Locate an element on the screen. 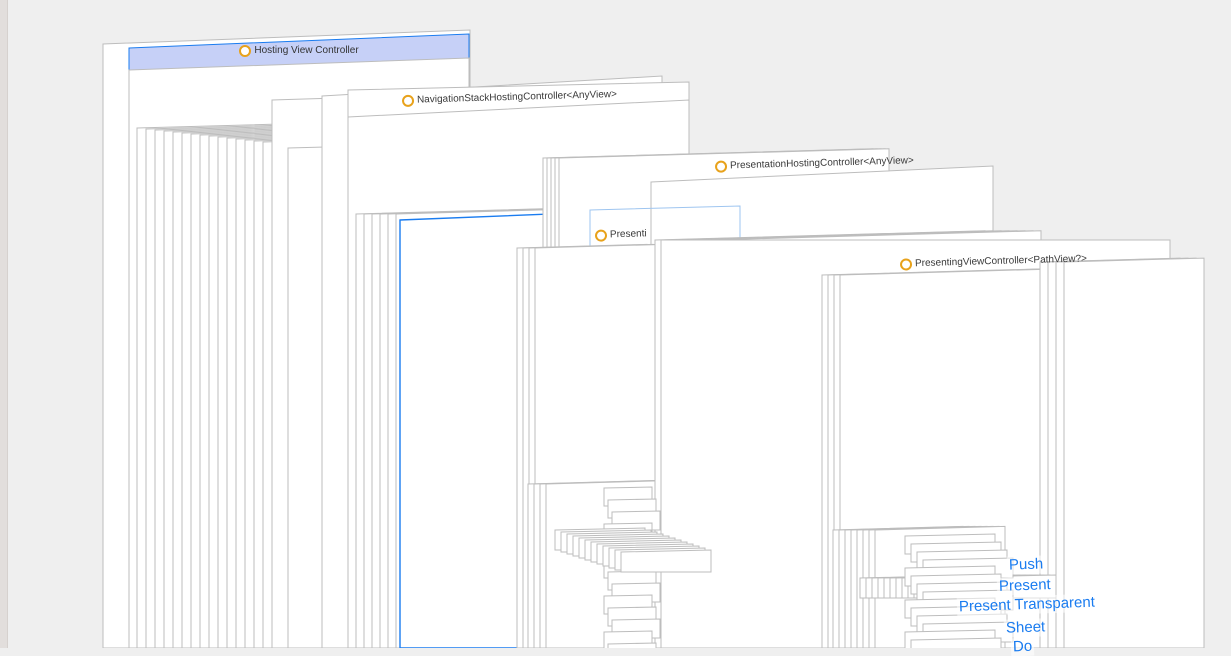 The image size is (1231, 656). presentation-controller-partial-title: Presenti is located at coordinates (628, 234).